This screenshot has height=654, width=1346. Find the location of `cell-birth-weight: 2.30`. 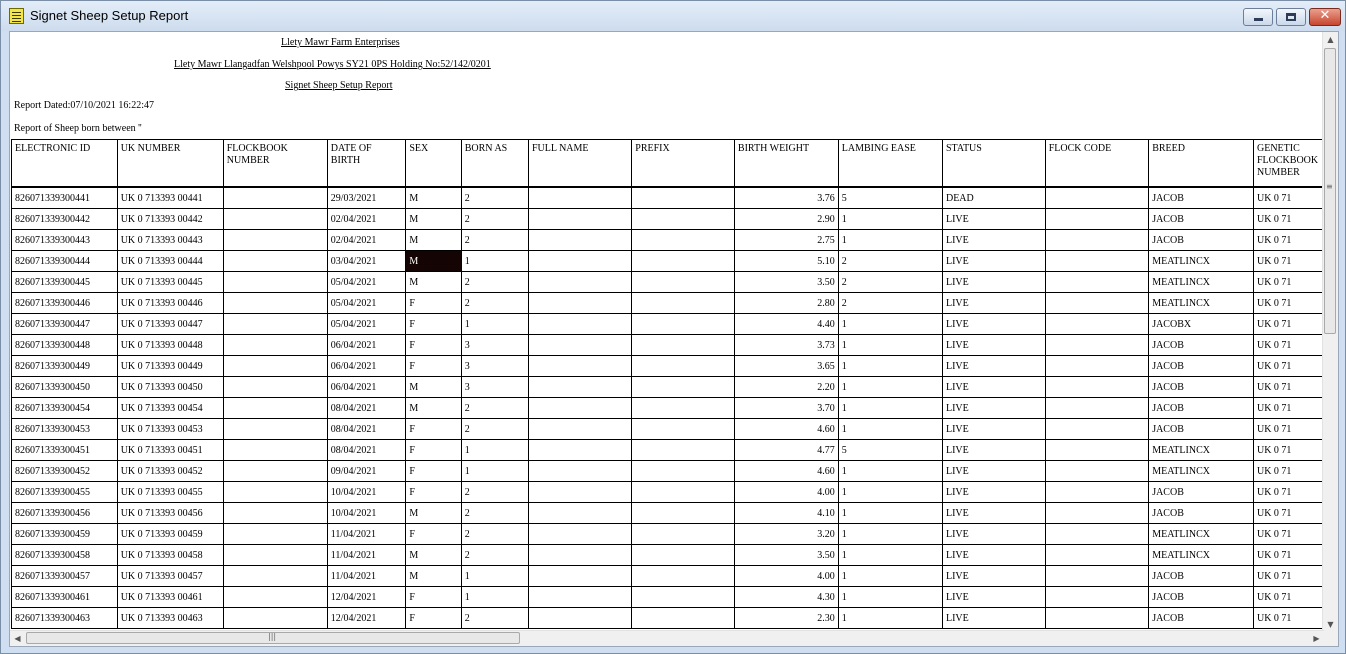

cell-birth-weight: 2.30 is located at coordinates (786, 618).